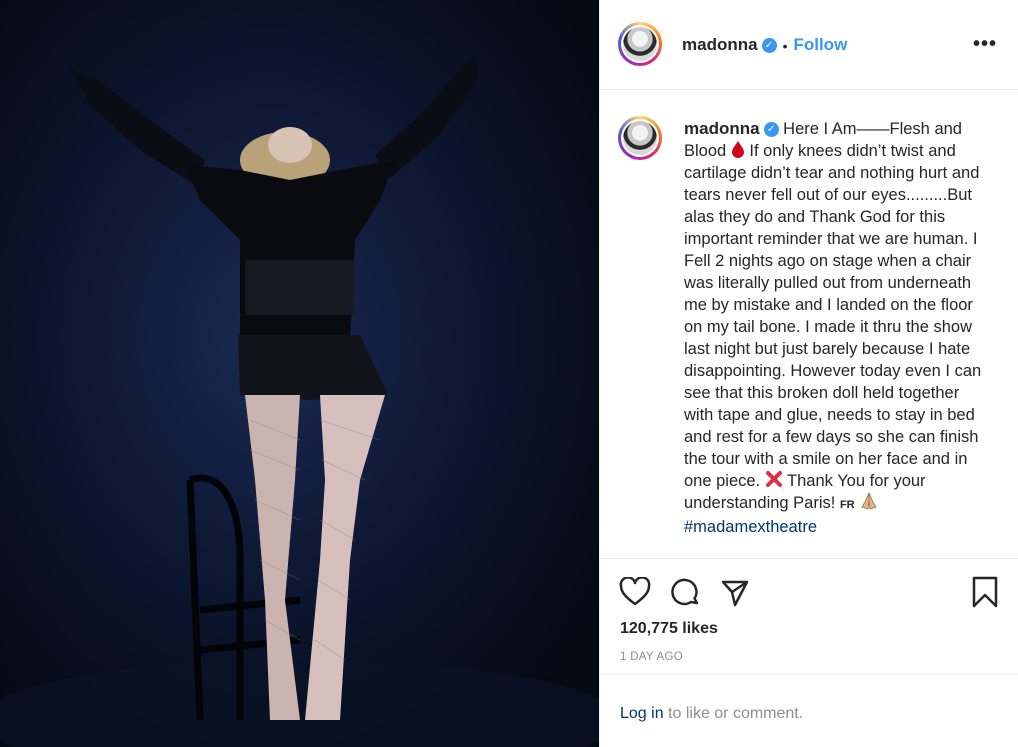  I want to click on more-options-icon: •••, so click(985, 44).